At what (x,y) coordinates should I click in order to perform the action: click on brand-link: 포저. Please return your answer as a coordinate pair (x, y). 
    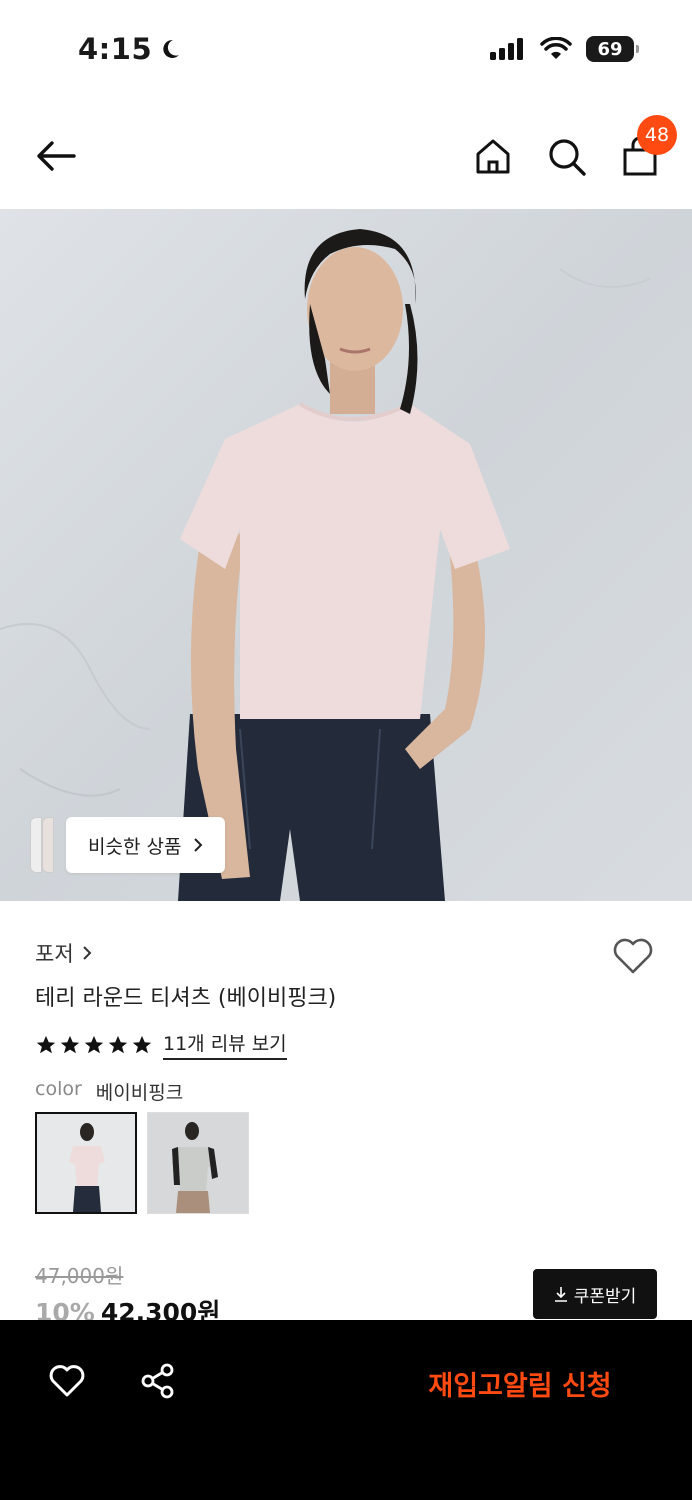
    Looking at the image, I should click on (63, 953).